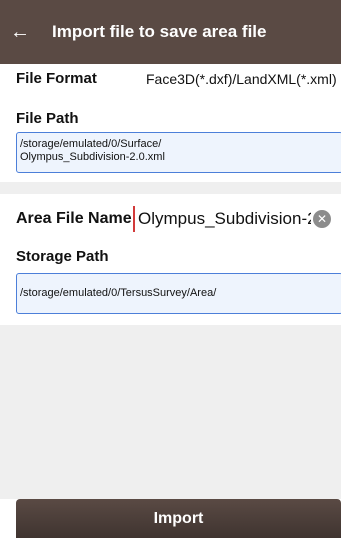 The height and width of the screenshot is (538, 341). What do you see at coordinates (241, 79) in the screenshot?
I see `file-format-value: Face3D(*.dxf)/LandXML(*.xml)` at bounding box center [241, 79].